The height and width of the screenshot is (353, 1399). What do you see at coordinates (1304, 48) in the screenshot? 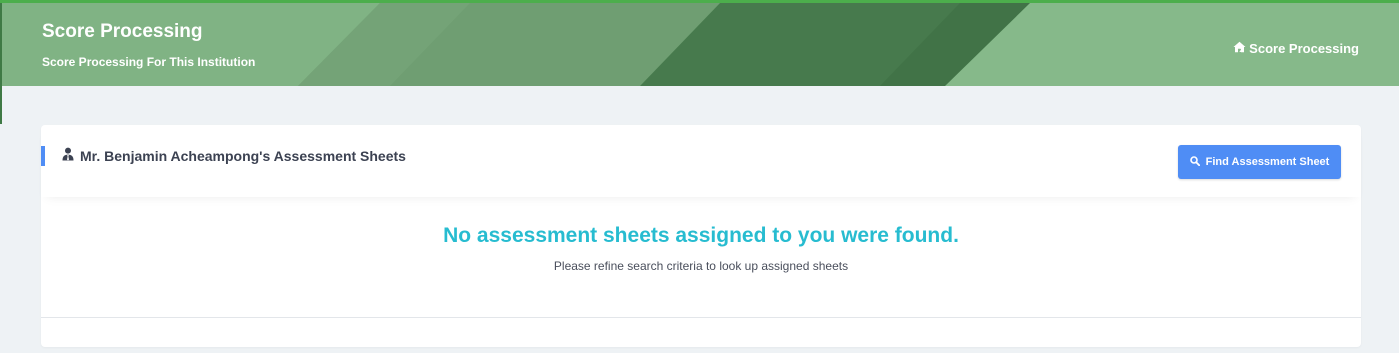
I see `breadcrumb-current: Score Processing` at bounding box center [1304, 48].